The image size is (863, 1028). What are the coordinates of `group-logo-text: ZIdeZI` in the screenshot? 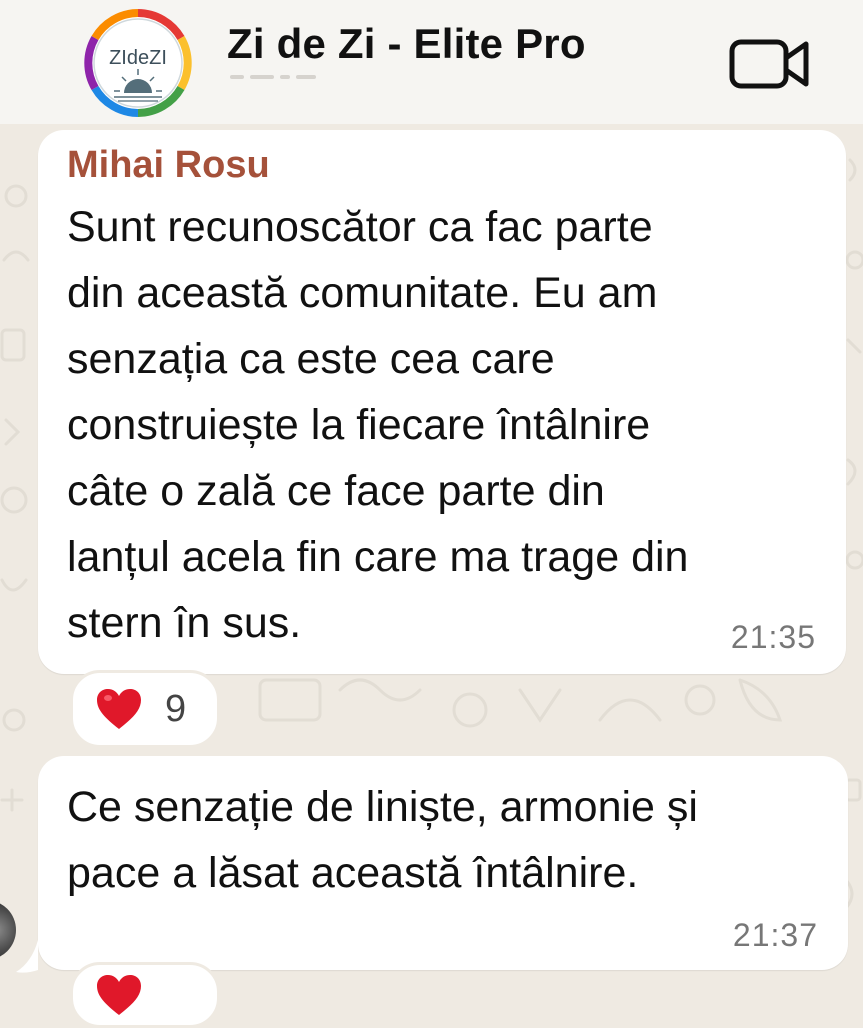 It's located at (138, 58).